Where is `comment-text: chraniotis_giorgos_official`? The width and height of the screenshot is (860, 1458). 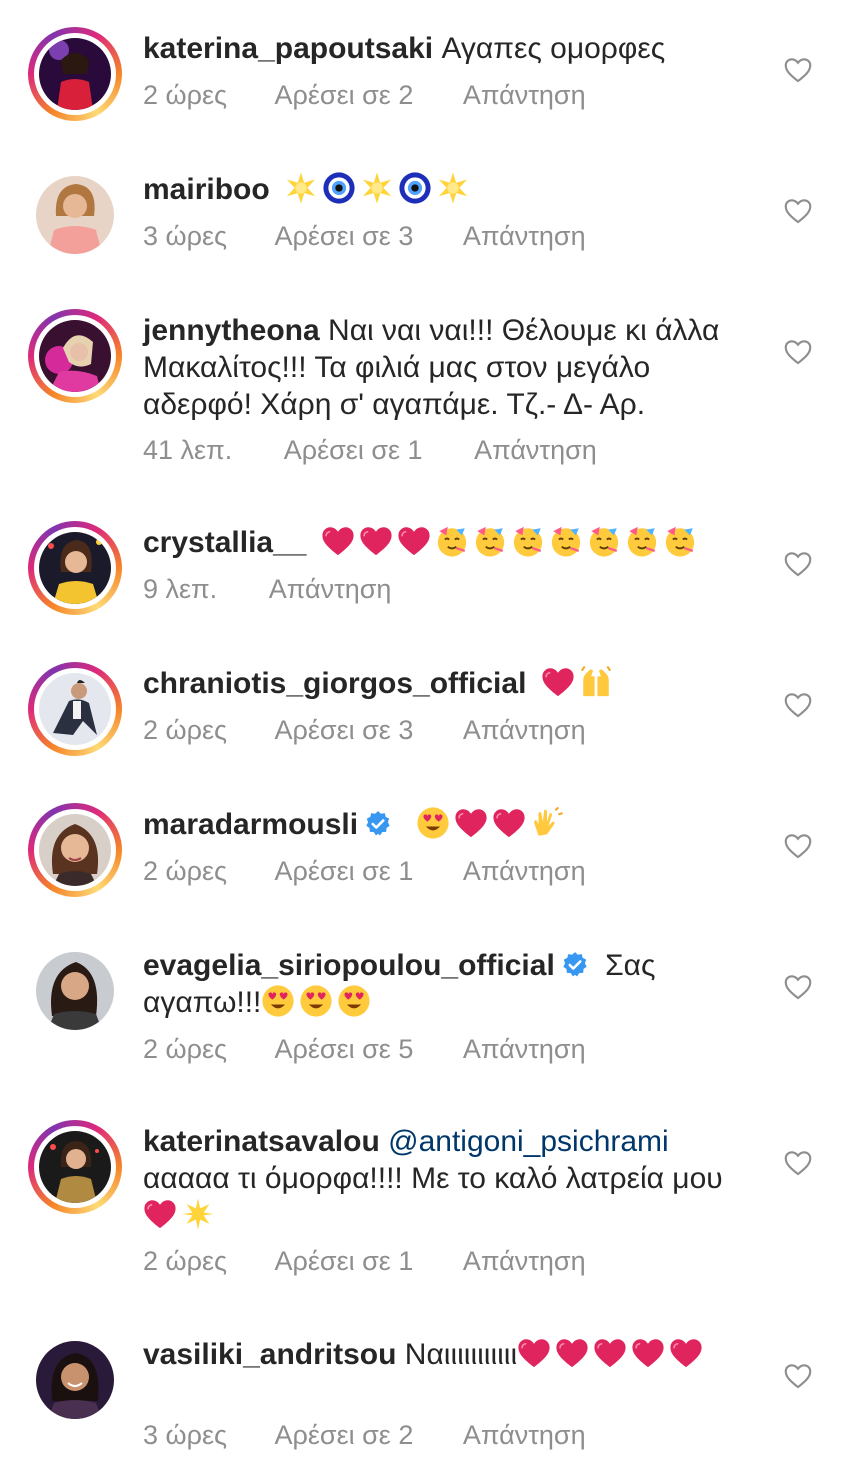
comment-text: chraniotis_giorgos_official is located at coordinates (443, 683).